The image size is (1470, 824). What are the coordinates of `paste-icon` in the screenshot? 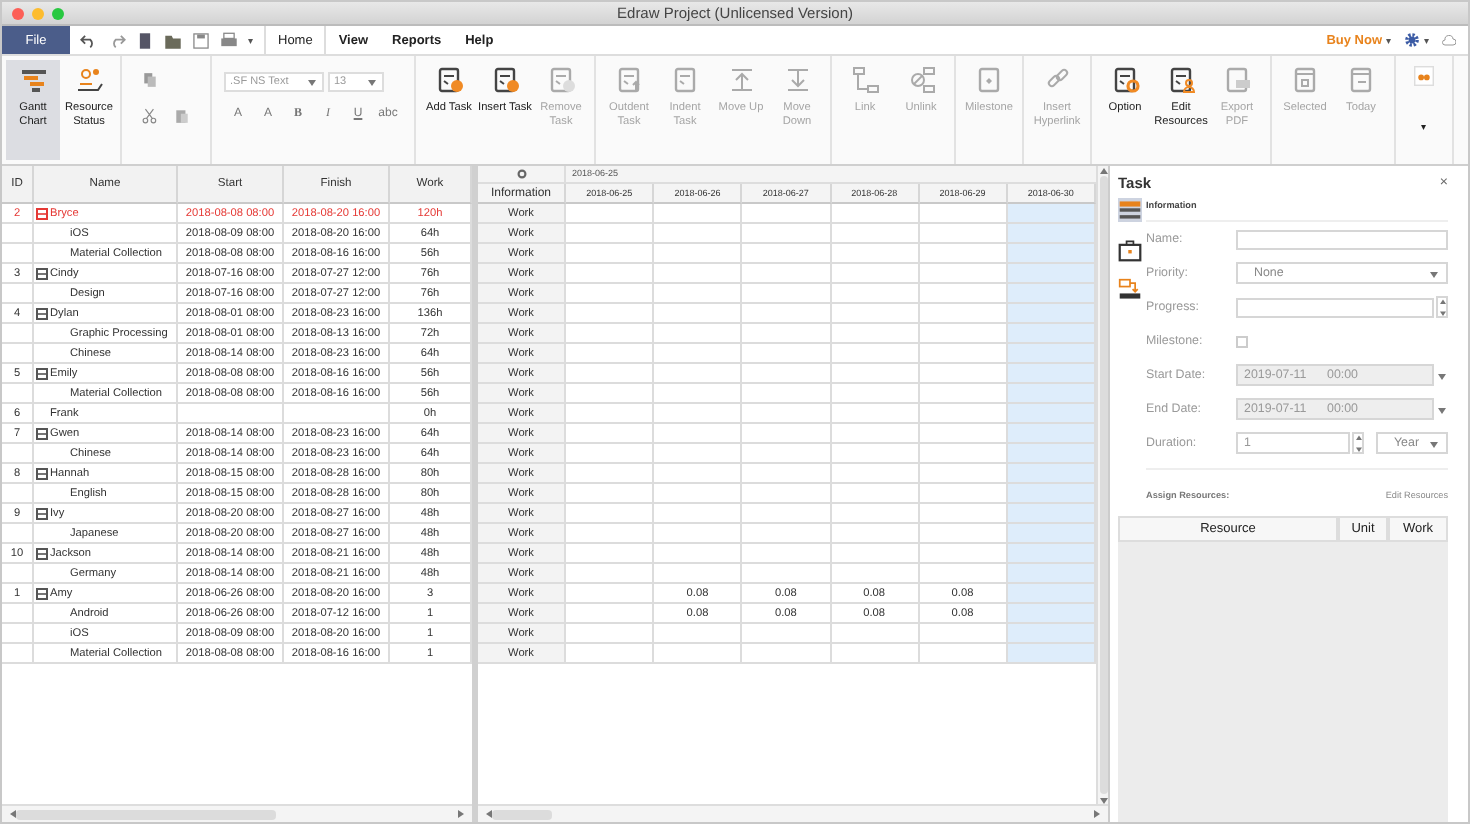 It's located at (182, 116).